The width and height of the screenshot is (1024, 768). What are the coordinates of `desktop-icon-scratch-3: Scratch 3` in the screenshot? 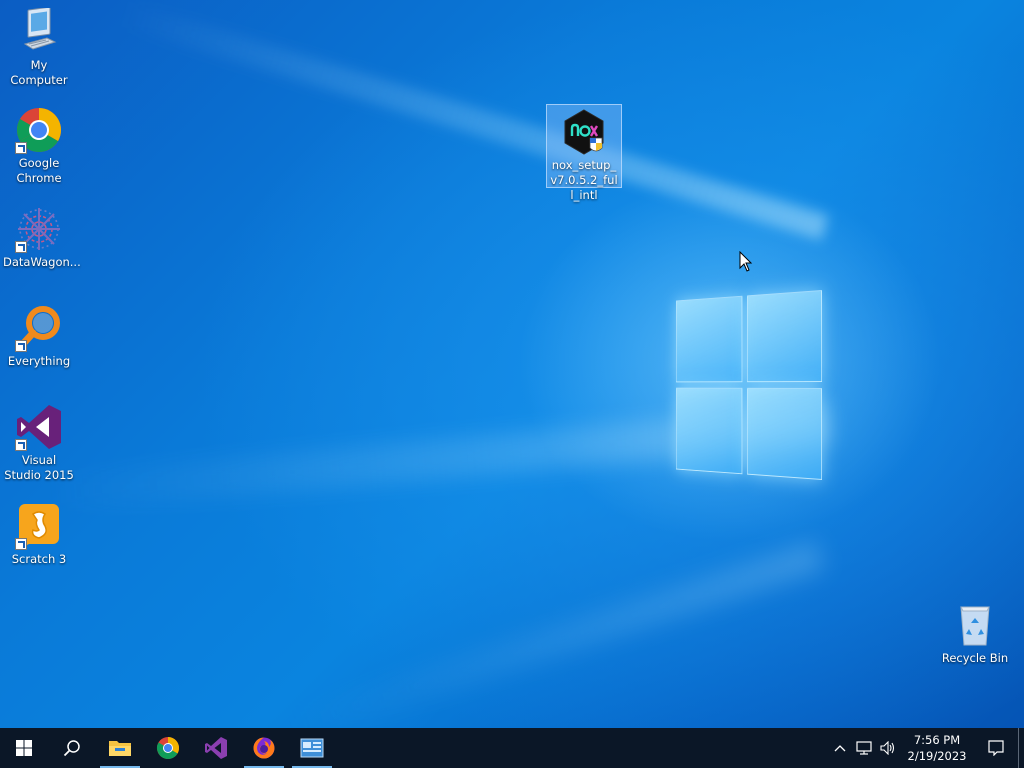 It's located at (39, 534).